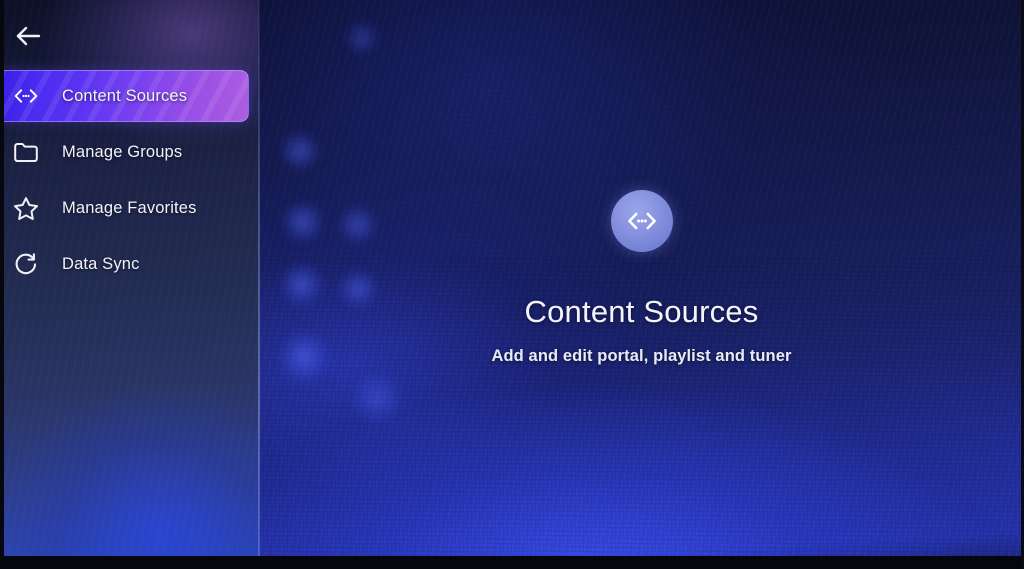 Image resolution: width=1024 pixels, height=569 pixels. I want to click on sidebar-item-content-sources: Content Sources, so click(124, 96).